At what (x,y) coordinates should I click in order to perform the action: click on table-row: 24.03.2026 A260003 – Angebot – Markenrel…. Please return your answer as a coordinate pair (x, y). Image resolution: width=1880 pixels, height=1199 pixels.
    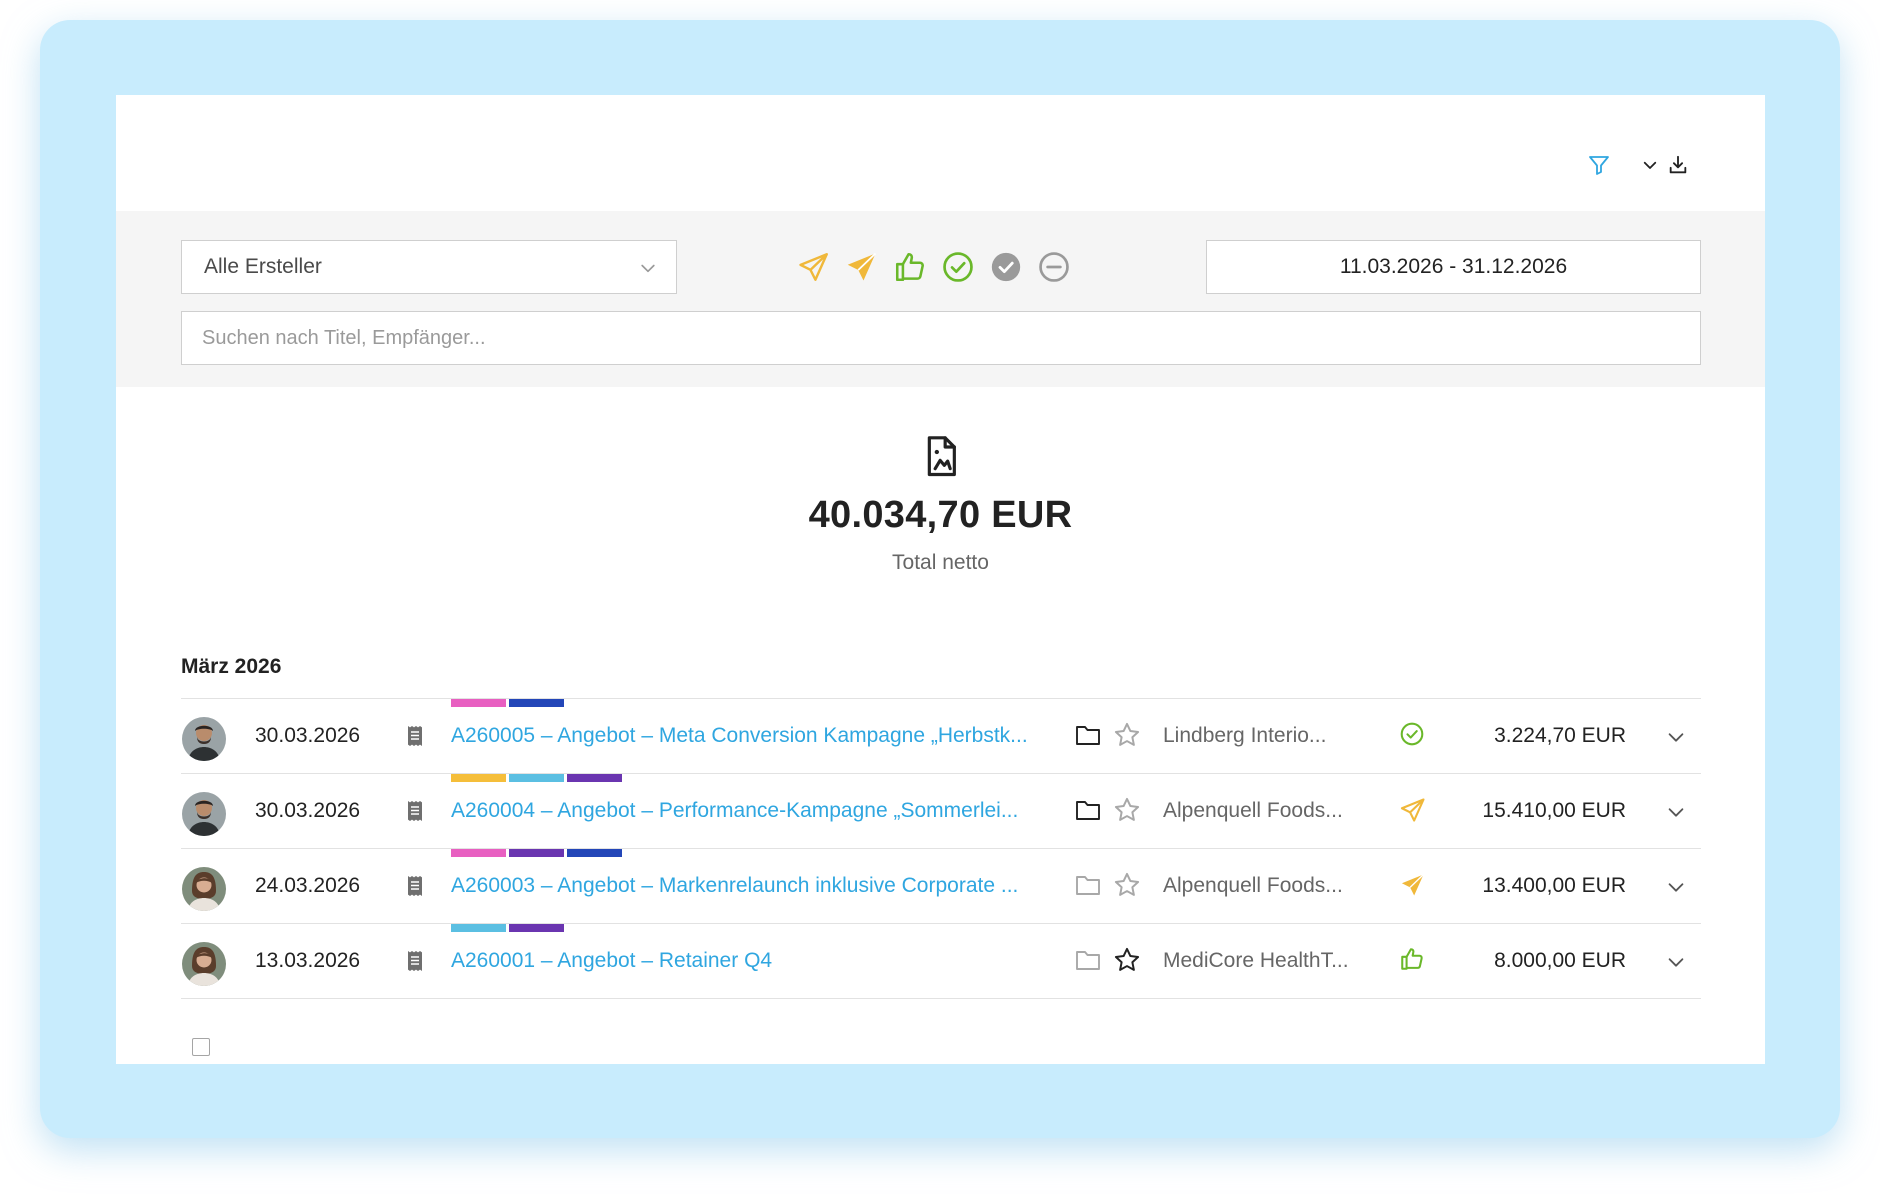
    Looking at the image, I should click on (941, 886).